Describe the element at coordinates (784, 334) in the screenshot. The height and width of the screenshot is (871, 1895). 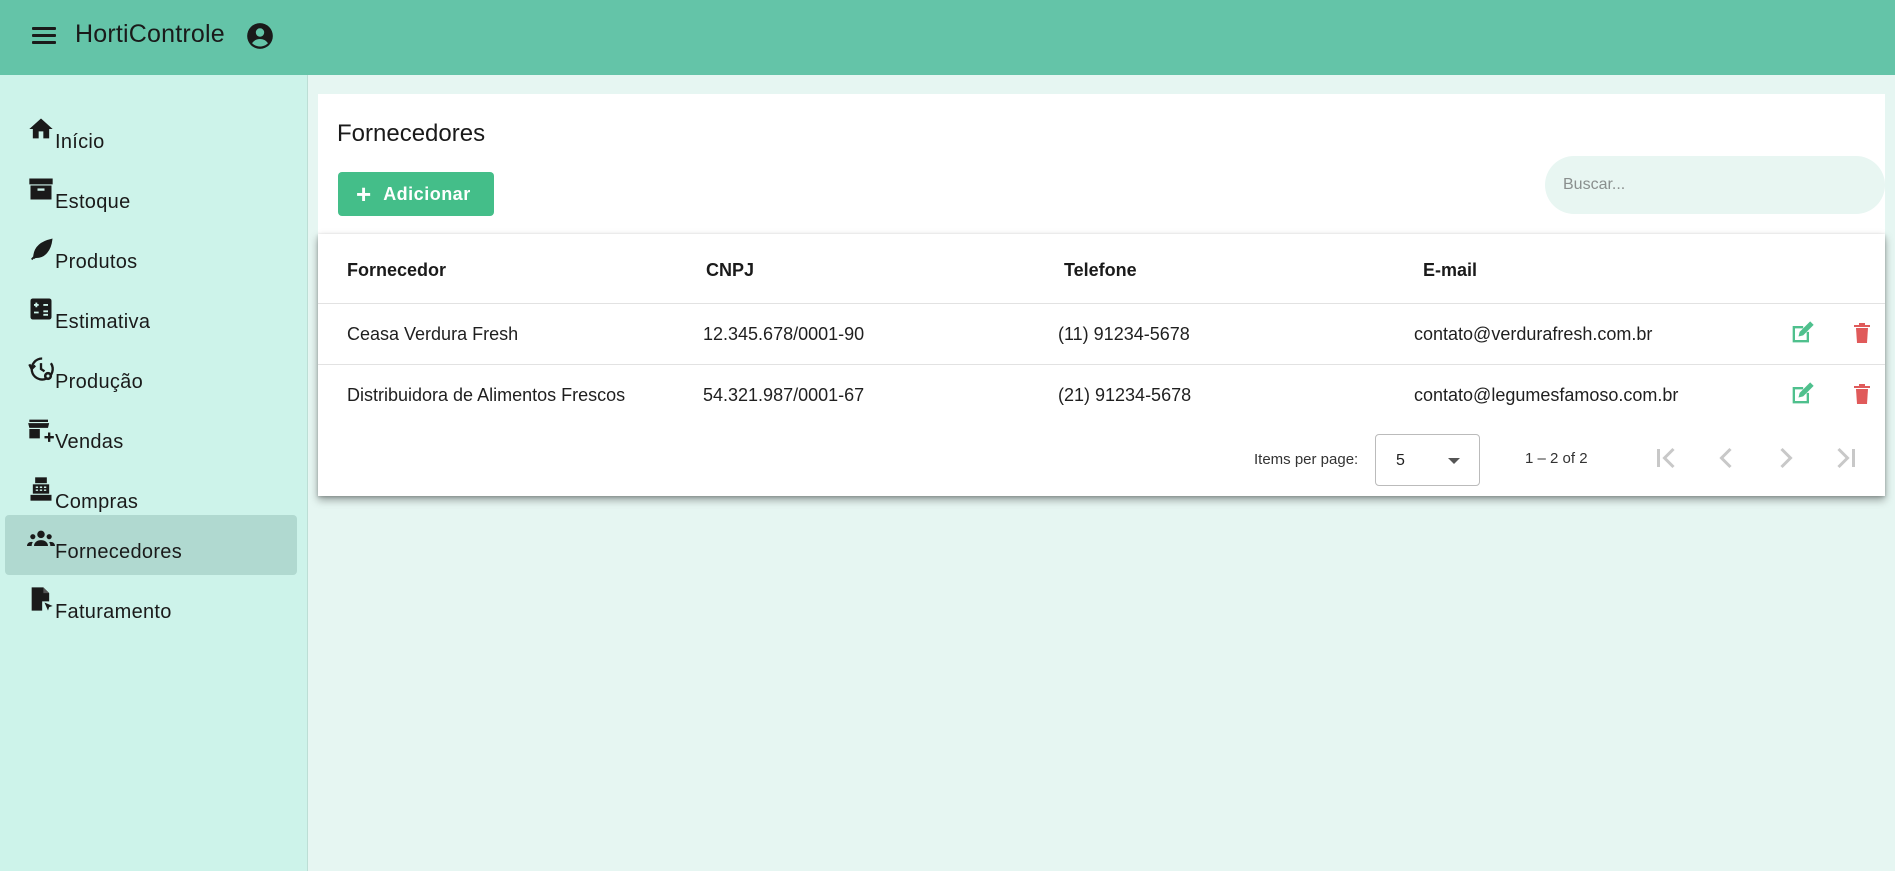
I see `cell-cnpj: 12.345.678/0001-90` at that location.